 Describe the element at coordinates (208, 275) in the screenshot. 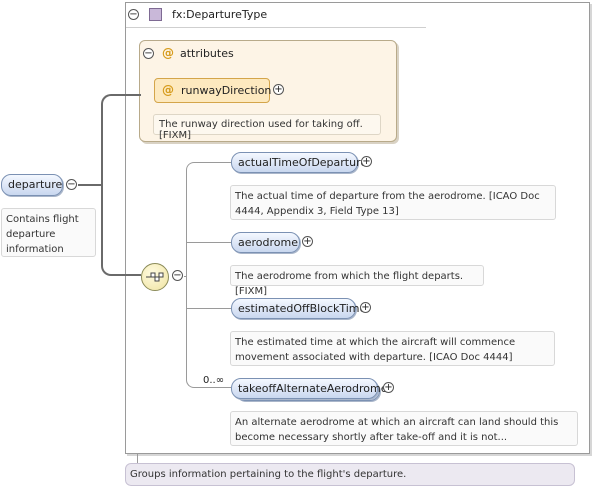

I see `sequence-bracket` at that location.